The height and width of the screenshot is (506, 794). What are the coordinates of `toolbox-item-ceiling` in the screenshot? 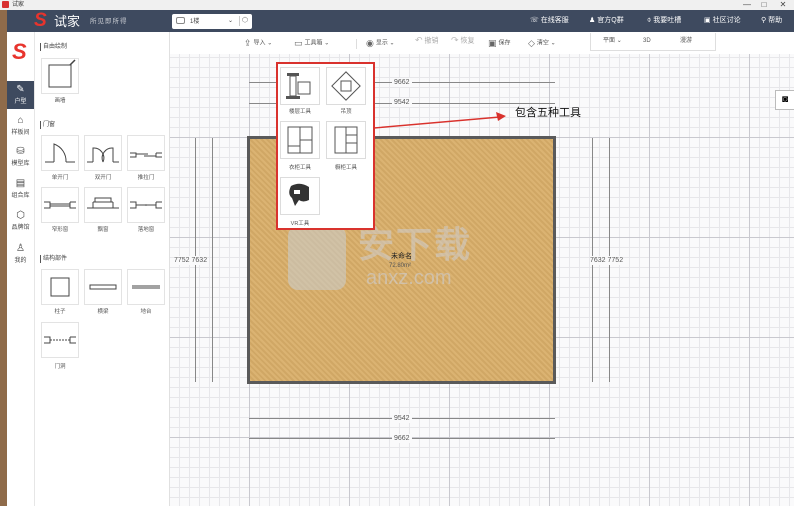 It's located at (346, 86).